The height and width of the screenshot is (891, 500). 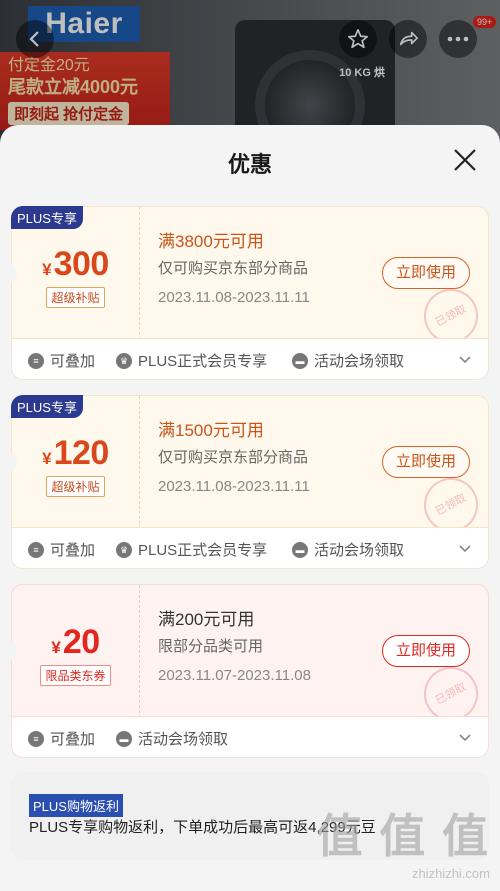 I want to click on coupon-condition: 满200元可用, so click(x=206, y=619).